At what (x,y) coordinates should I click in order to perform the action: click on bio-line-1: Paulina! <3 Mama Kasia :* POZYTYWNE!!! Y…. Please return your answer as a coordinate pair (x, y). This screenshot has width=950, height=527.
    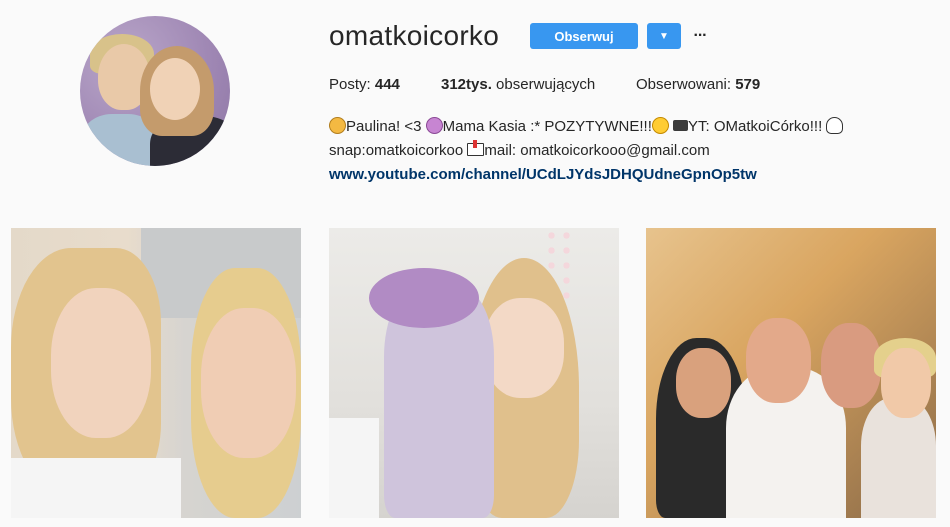
    Looking at the image, I should click on (629, 127).